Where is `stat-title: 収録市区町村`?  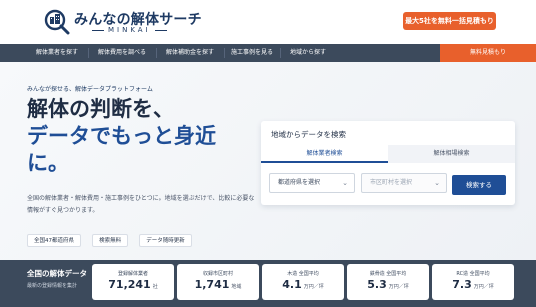
stat-title: 収録市区町村 is located at coordinates (217, 274).